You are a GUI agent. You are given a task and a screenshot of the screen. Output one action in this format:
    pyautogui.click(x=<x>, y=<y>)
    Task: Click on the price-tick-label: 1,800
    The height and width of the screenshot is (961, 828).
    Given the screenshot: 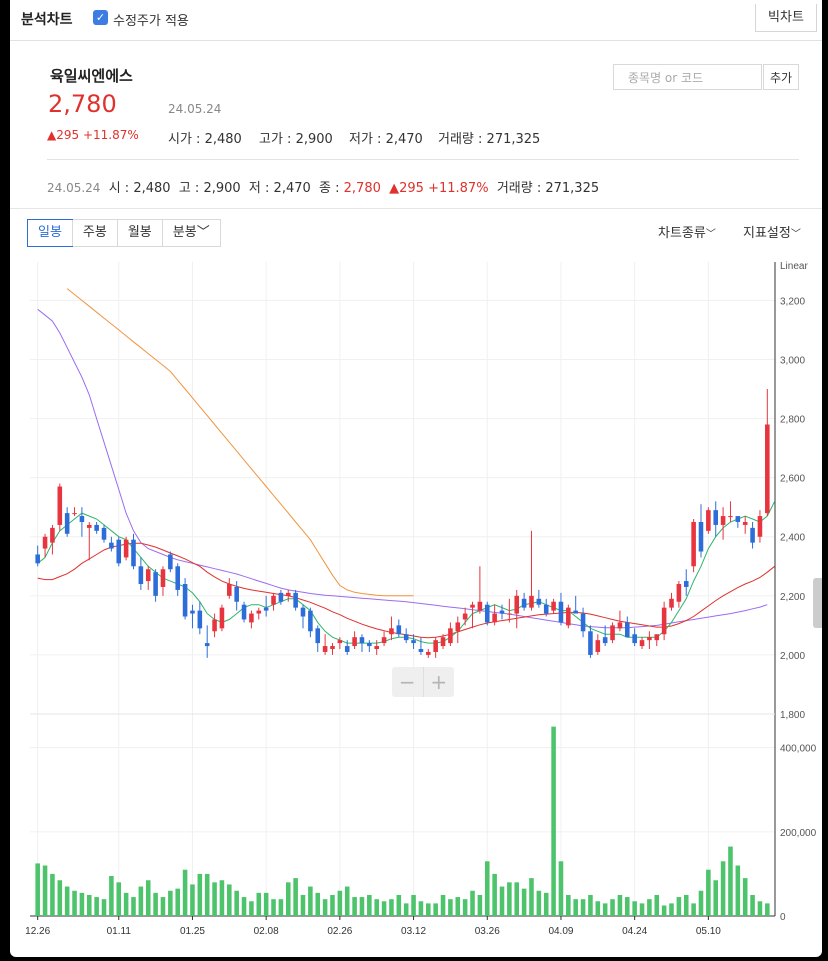 What is the action you would take?
    pyautogui.click(x=792, y=715)
    